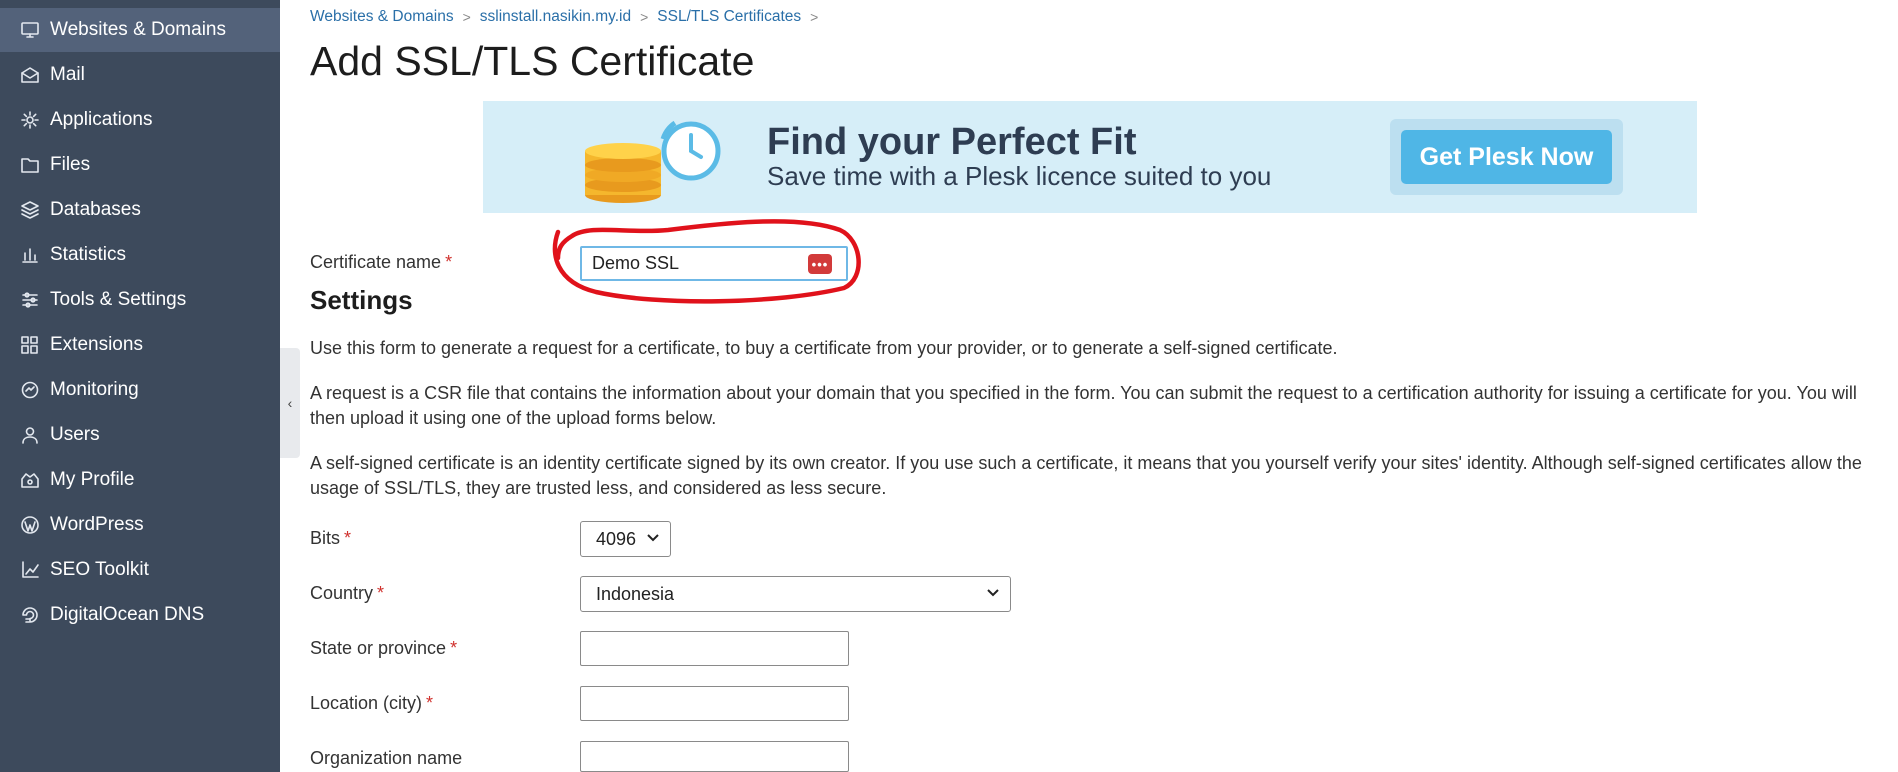 The image size is (1898, 772). I want to click on sidebar-item-label: Applications, so click(101, 119).